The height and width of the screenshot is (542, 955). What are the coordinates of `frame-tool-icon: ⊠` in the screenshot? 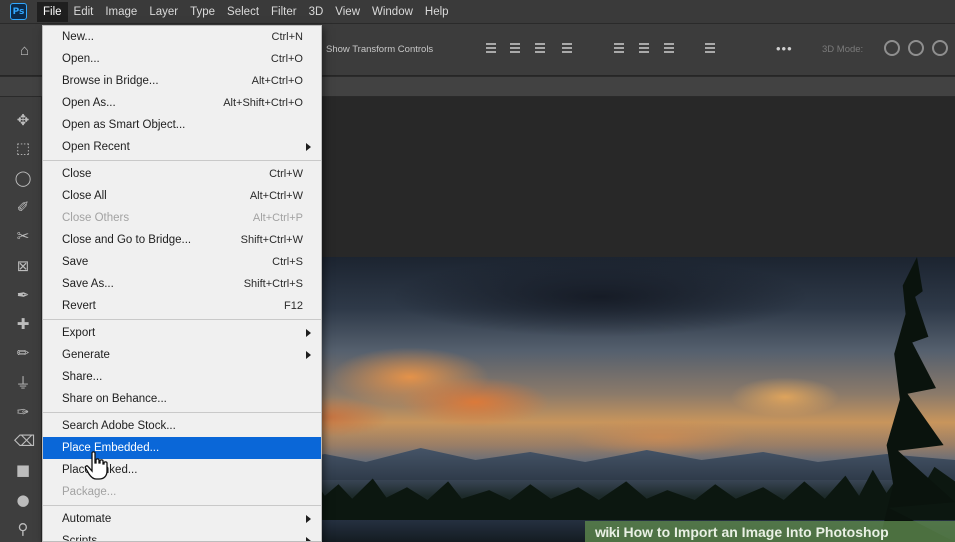 It's located at (23, 266).